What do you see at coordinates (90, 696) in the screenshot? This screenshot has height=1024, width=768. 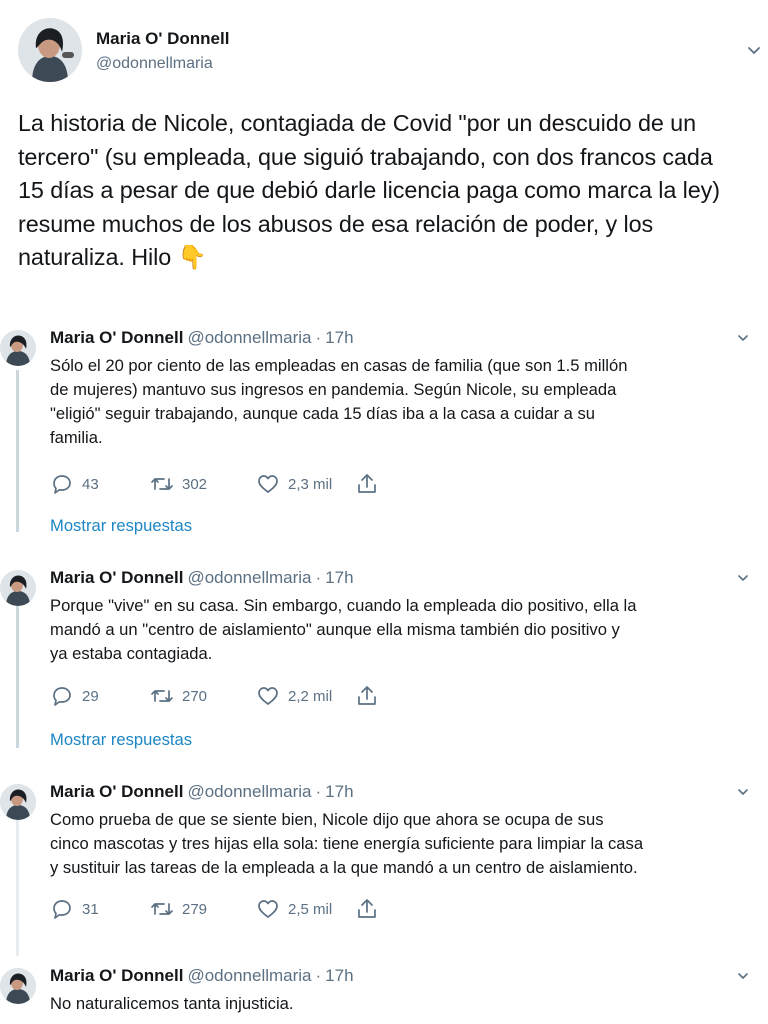 I see `reply-count: 29` at bounding box center [90, 696].